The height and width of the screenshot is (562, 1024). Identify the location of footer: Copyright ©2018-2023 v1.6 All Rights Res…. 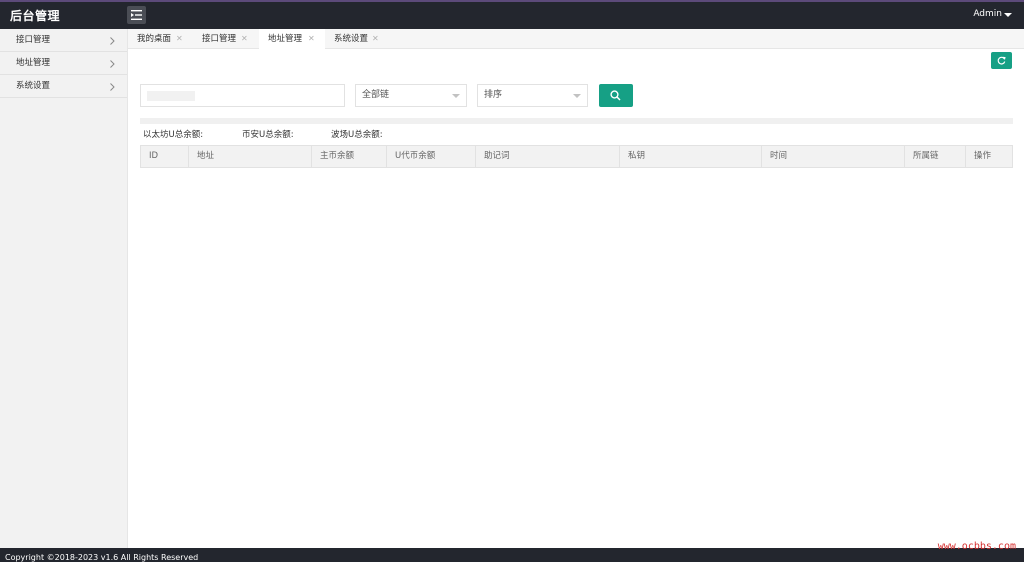
(512, 555).